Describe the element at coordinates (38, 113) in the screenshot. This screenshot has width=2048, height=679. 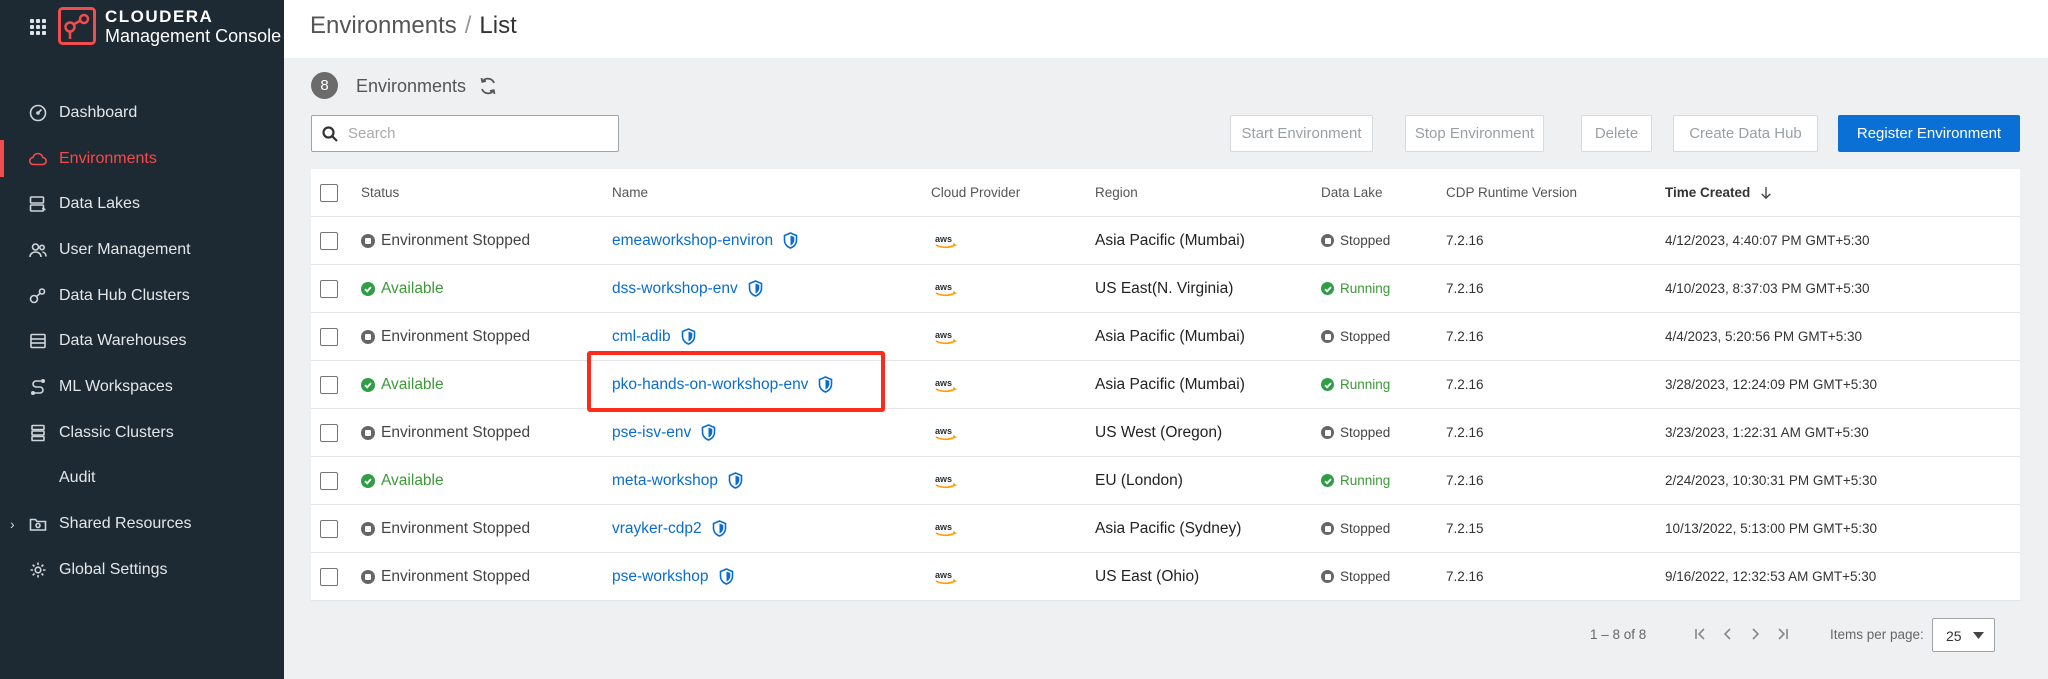
I see `dashboard-icon` at that location.